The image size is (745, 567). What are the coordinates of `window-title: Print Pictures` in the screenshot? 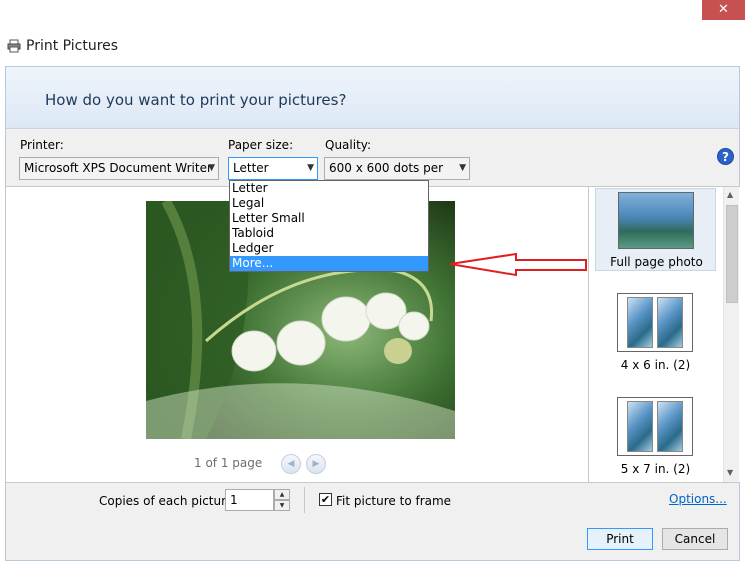 It's located at (72, 46).